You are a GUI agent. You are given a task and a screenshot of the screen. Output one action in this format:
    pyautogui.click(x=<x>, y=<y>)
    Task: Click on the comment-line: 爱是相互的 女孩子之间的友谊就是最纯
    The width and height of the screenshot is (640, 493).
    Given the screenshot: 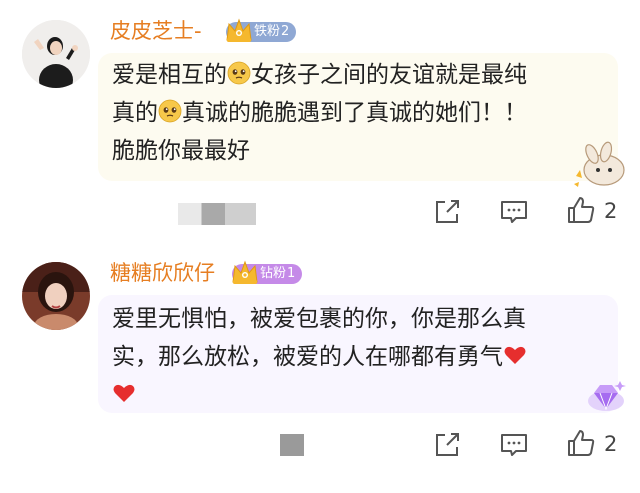 What is the action you would take?
    pyautogui.click(x=319, y=75)
    